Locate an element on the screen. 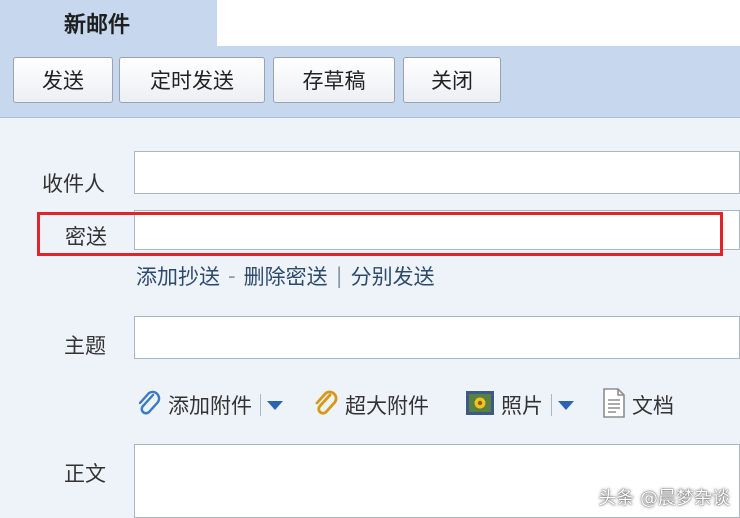 The width and height of the screenshot is (740, 518). document-button: 文档 is located at coordinates (638, 405).